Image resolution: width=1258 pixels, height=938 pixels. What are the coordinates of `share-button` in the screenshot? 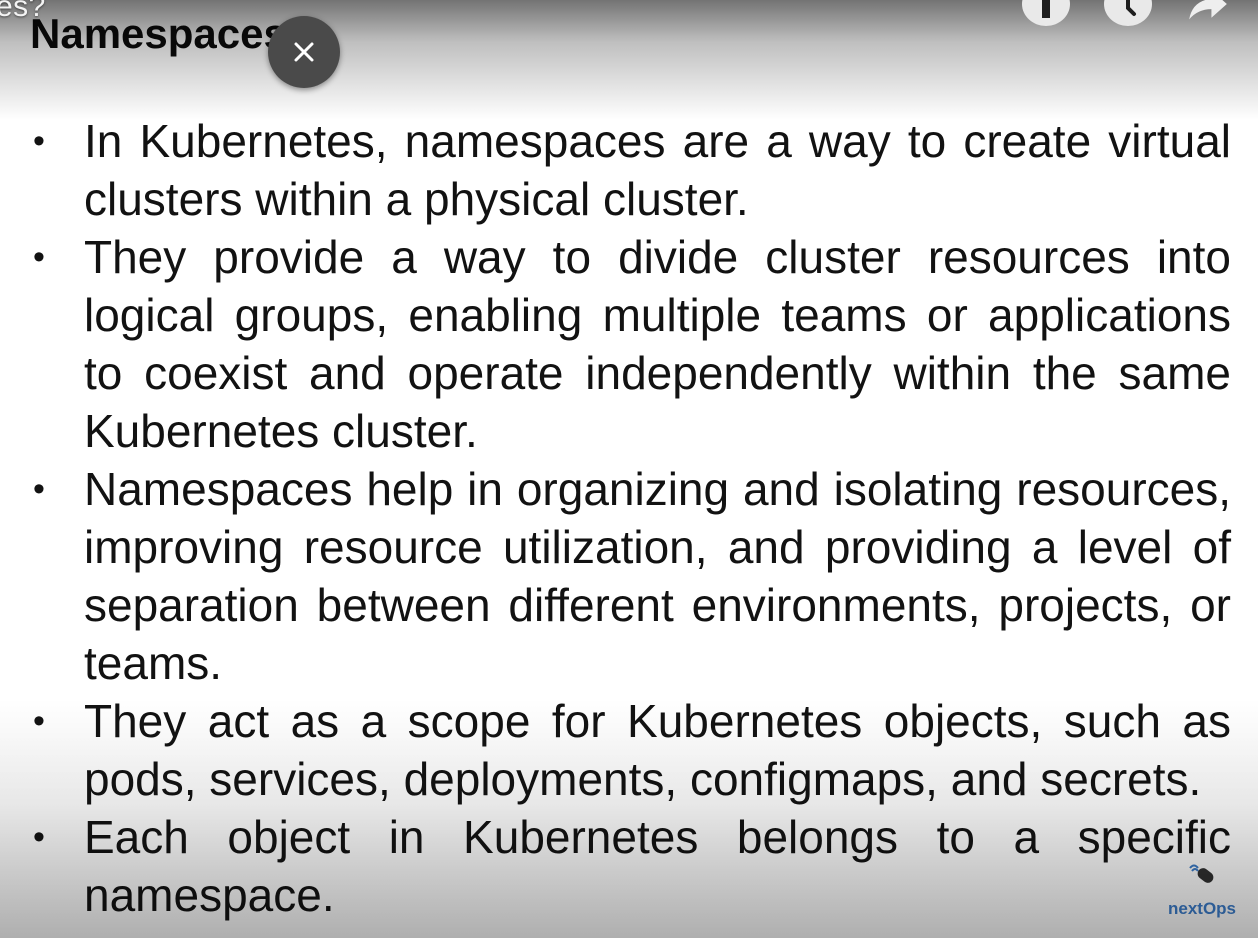 It's located at (1208, 13).